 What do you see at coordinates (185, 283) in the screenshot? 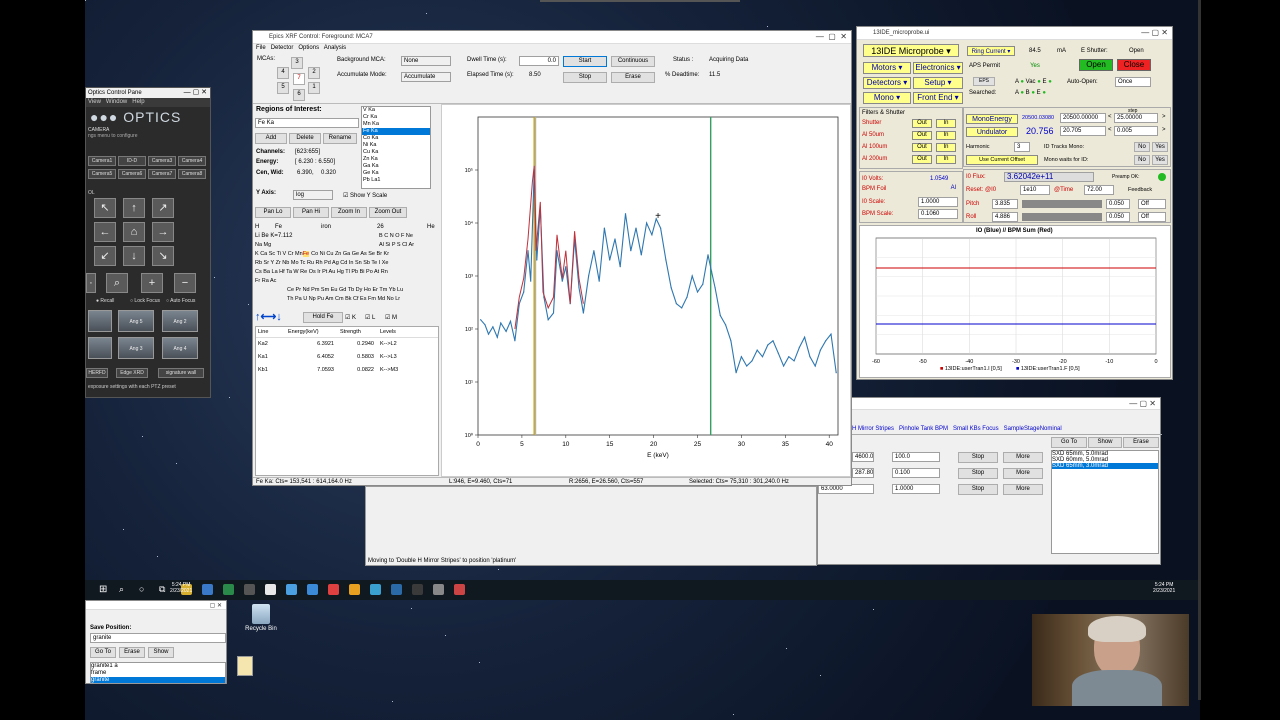
I see `zoom-minus-icon: −` at bounding box center [185, 283].